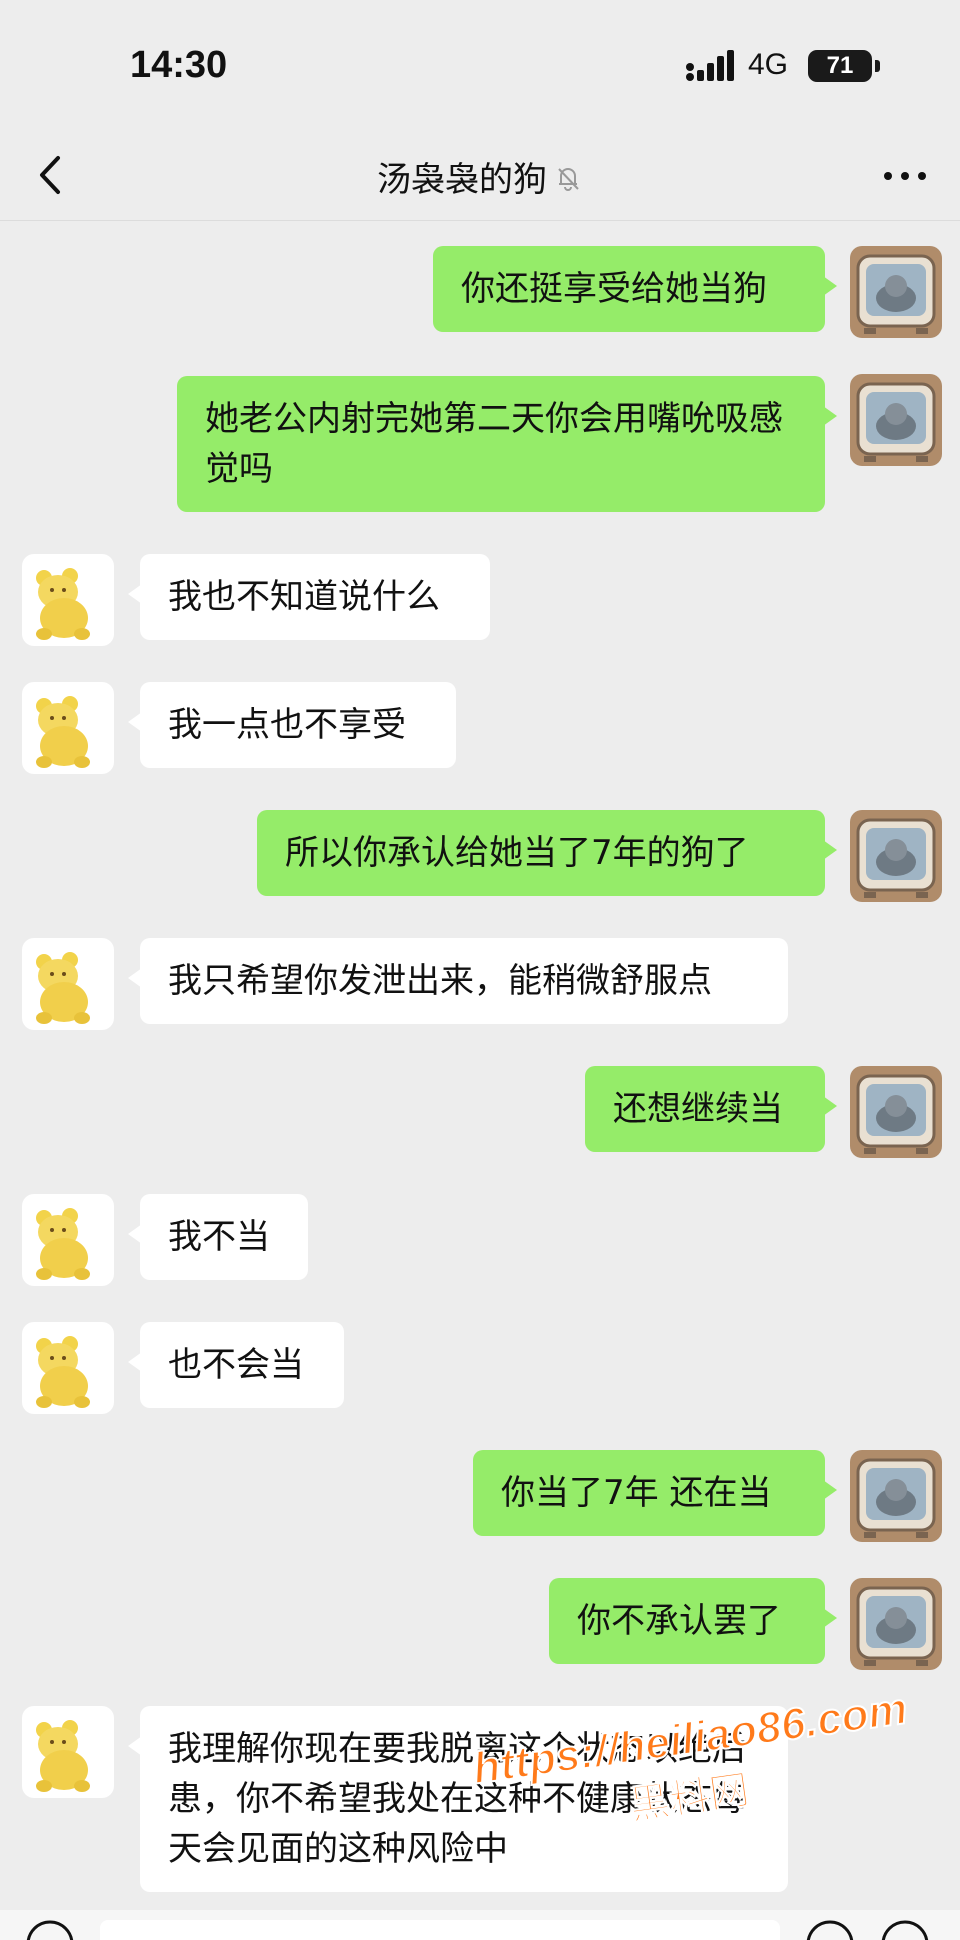 This screenshot has width=960, height=1940. I want to click on input-bar, so click(480, 1925).